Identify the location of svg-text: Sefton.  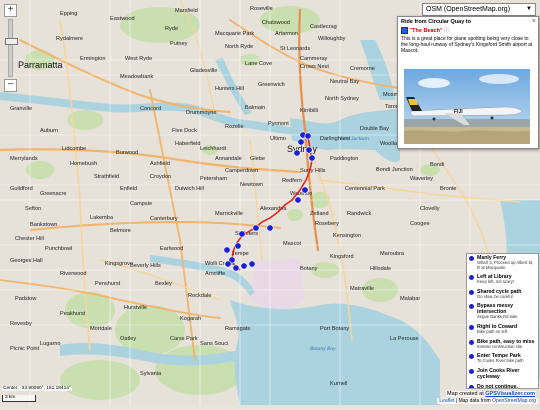
(33, 209).